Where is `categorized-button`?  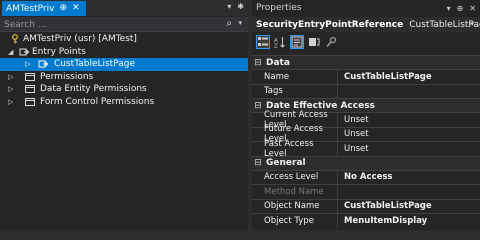 categorized-button is located at coordinates (263, 42).